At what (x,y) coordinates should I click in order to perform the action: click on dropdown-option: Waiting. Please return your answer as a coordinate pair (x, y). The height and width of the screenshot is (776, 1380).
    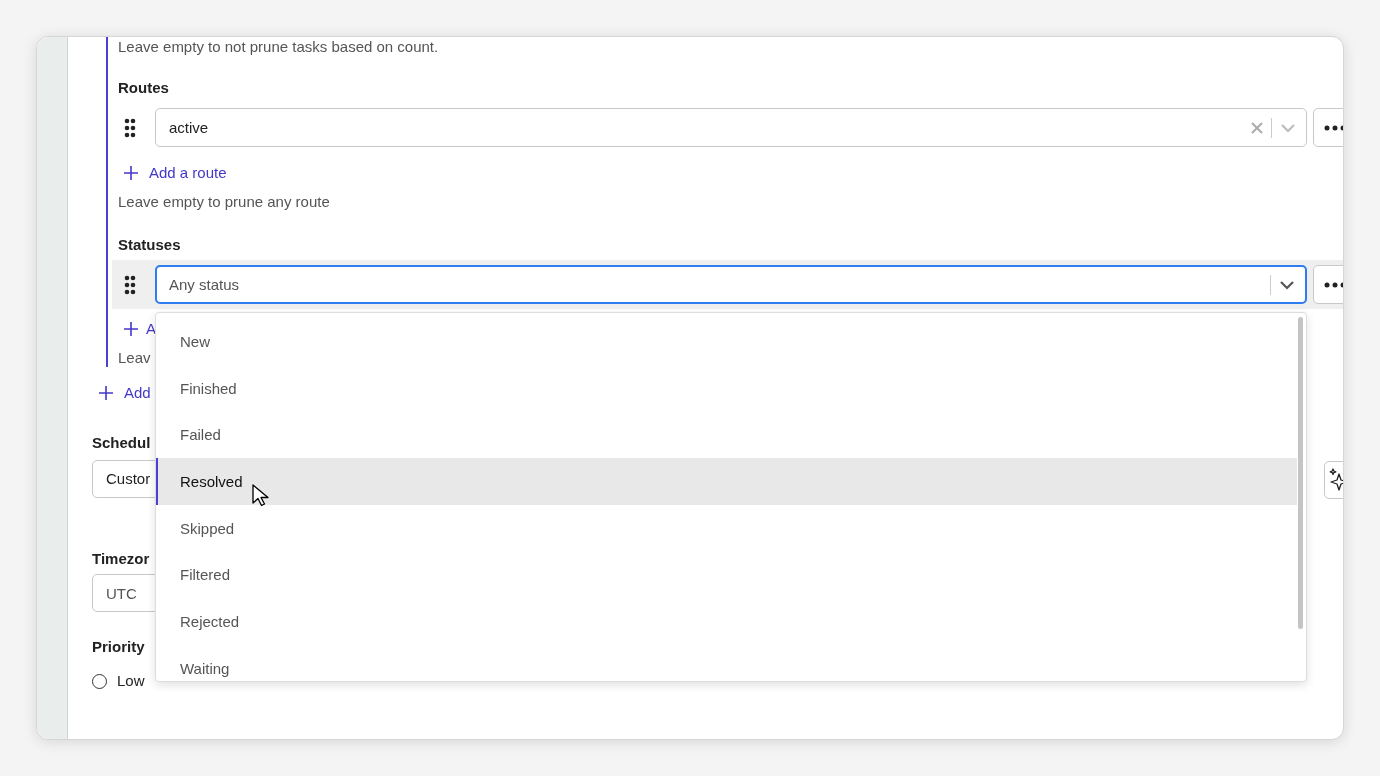
    Looking at the image, I should click on (726, 662).